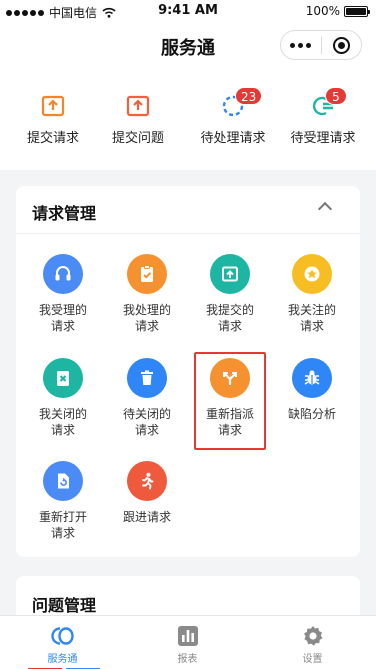 The width and height of the screenshot is (376, 669). I want to click on grid-label: 我处理的 请求, so click(146, 318).